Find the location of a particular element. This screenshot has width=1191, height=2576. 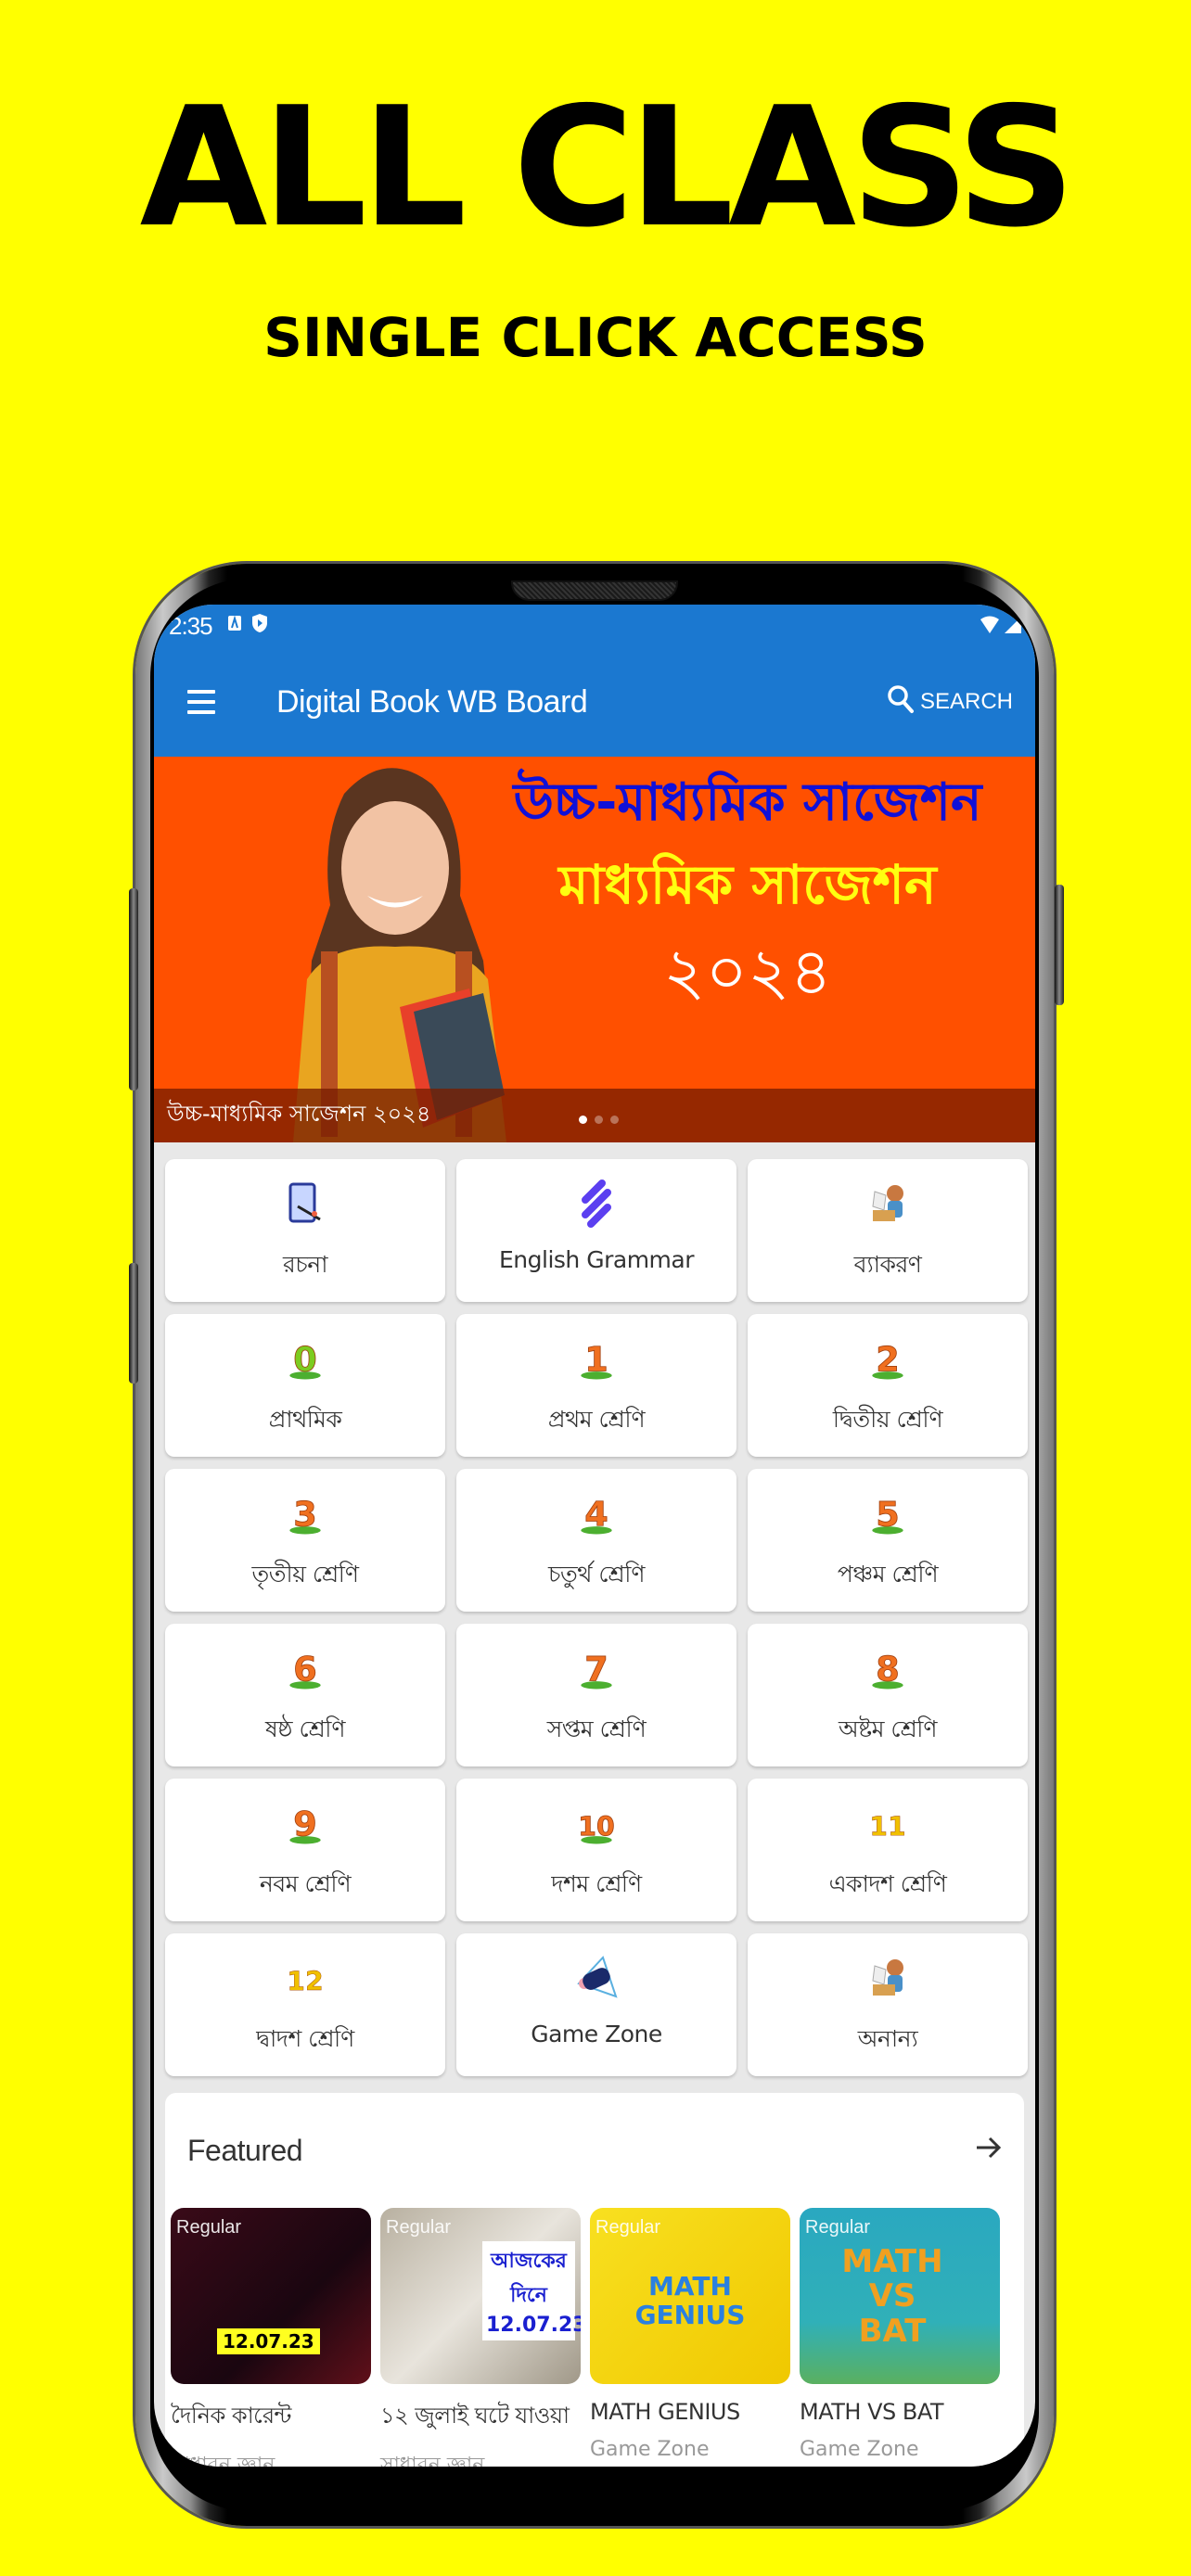

category-tile: 10 দশম শ্রেণি is located at coordinates (596, 1850).